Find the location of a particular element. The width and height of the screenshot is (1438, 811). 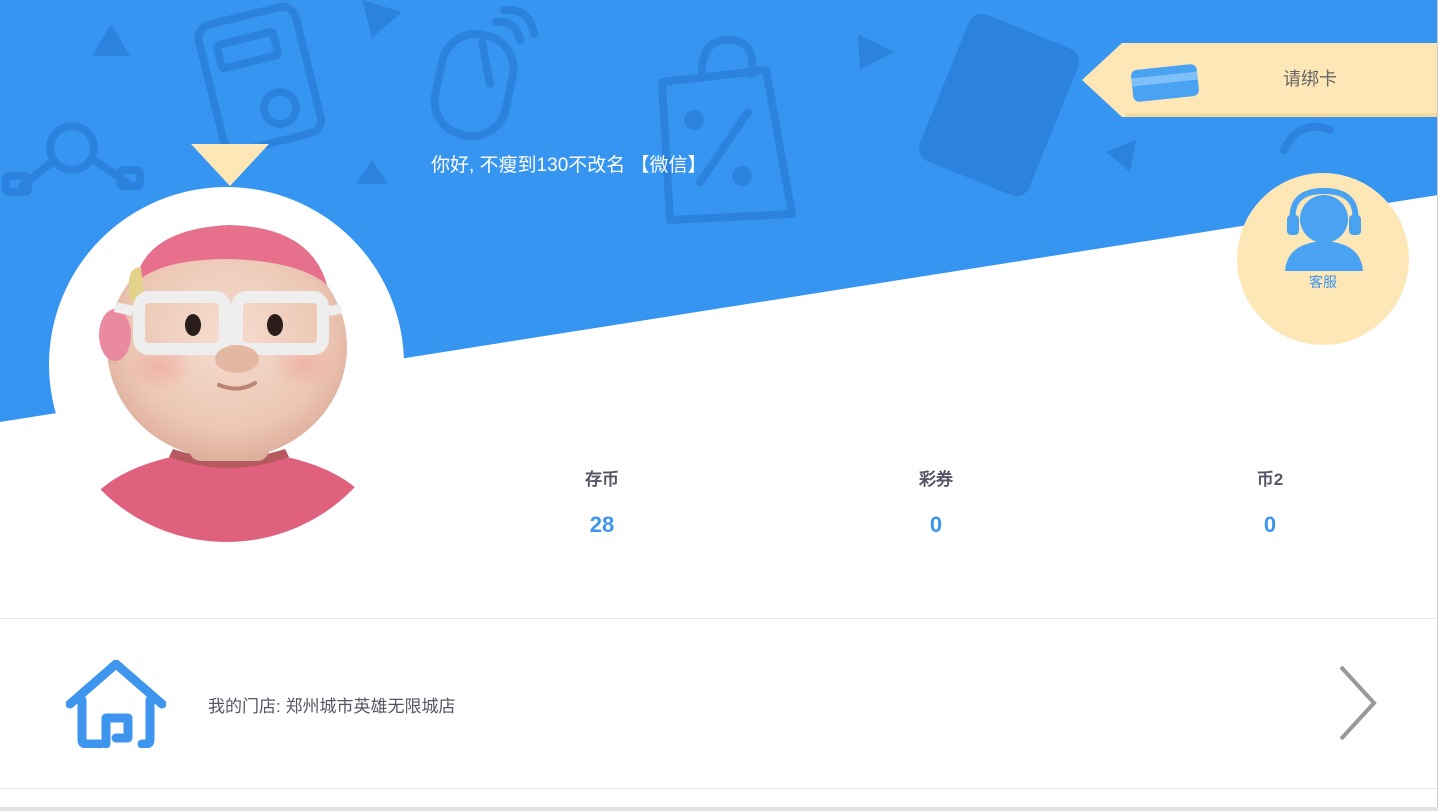

divider is located at coordinates (719, 788).